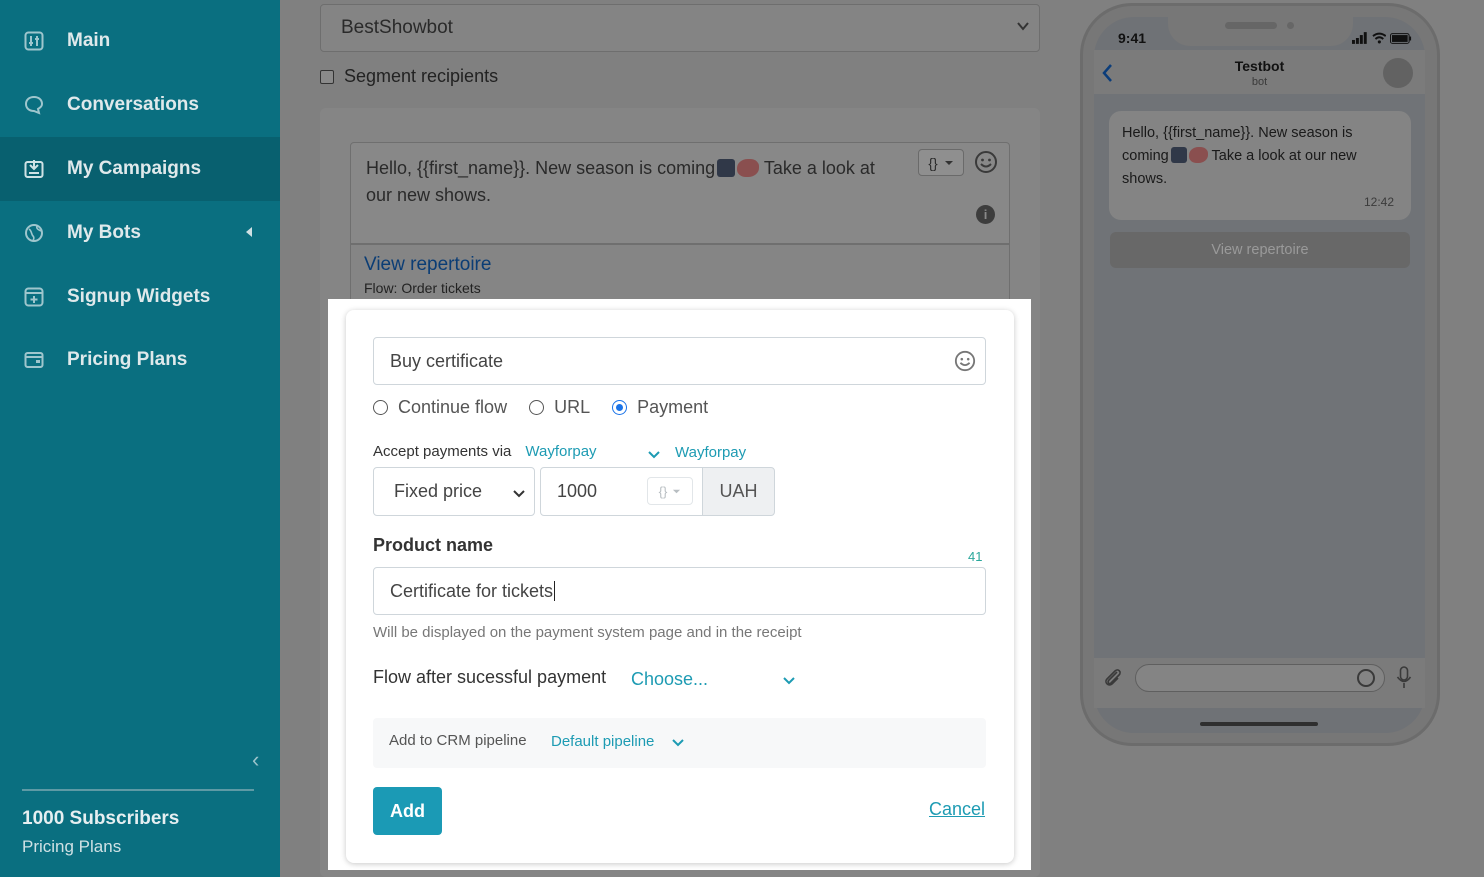 This screenshot has width=1484, height=877. I want to click on sidebar-item-signup-widgets: Signup Widgets, so click(140, 297).